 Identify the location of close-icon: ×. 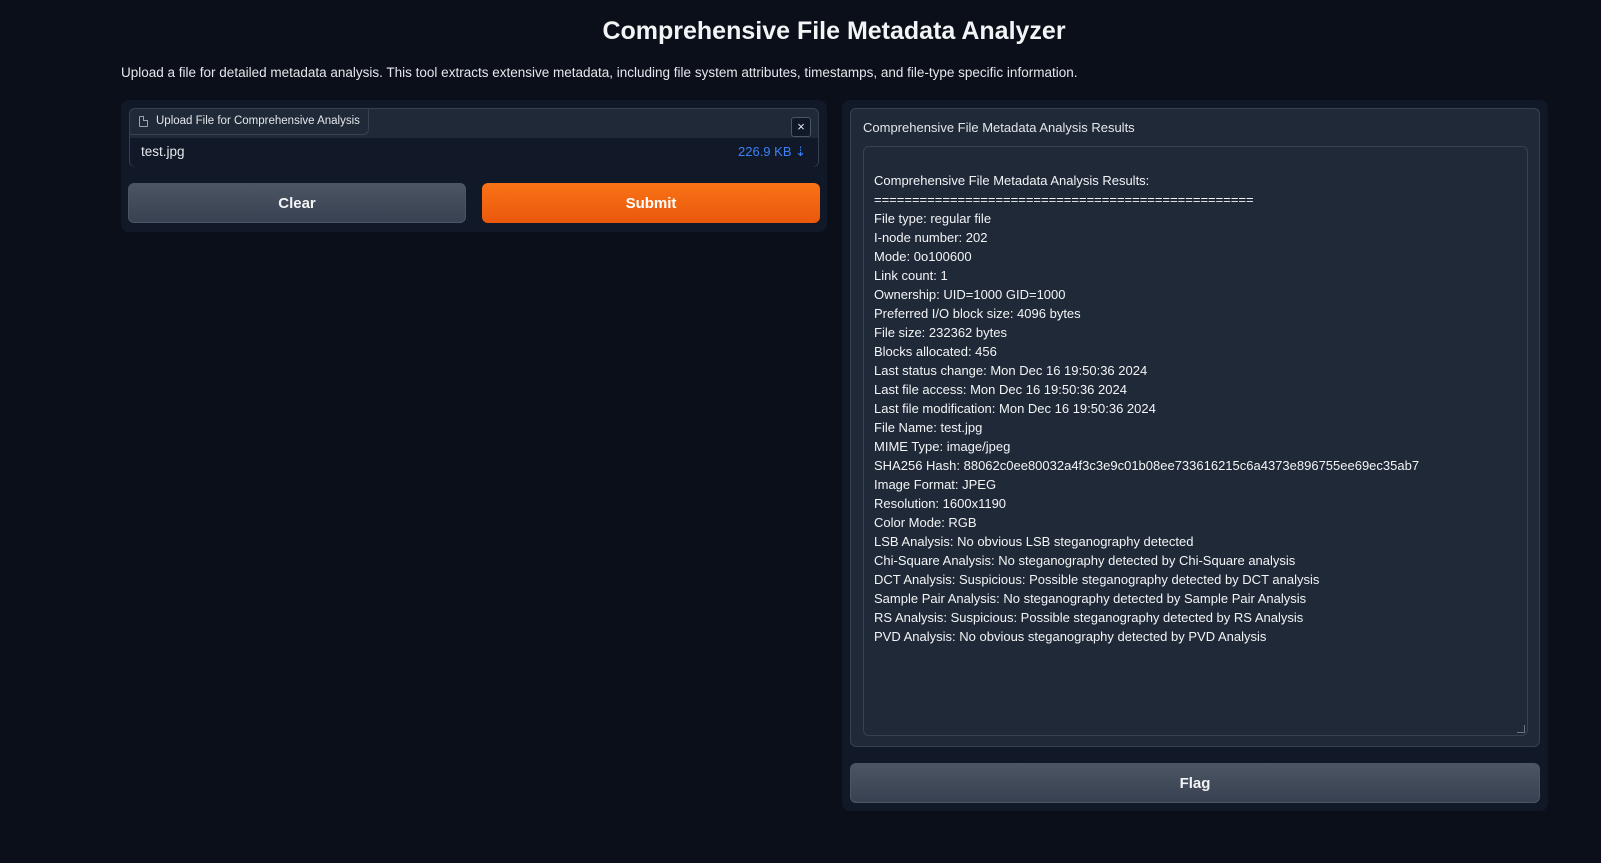
(801, 127).